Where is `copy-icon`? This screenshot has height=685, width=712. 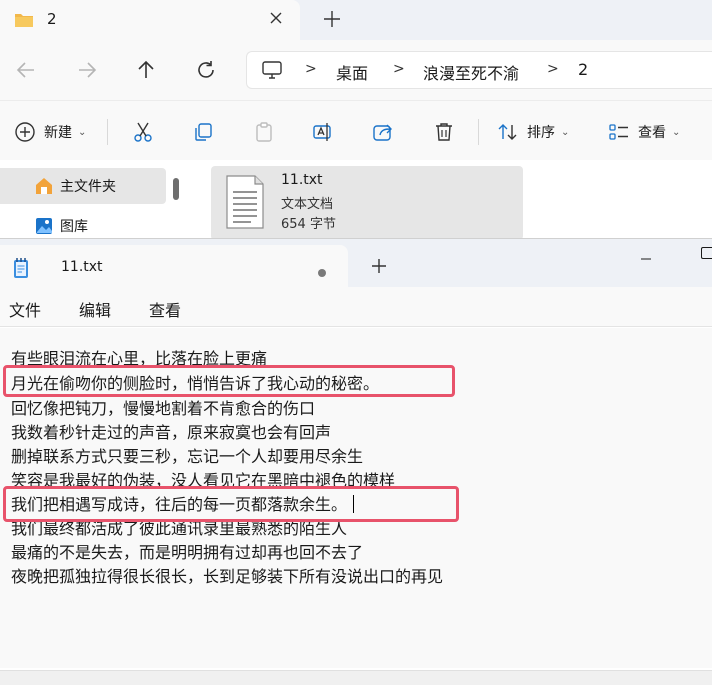 copy-icon is located at coordinates (203, 132).